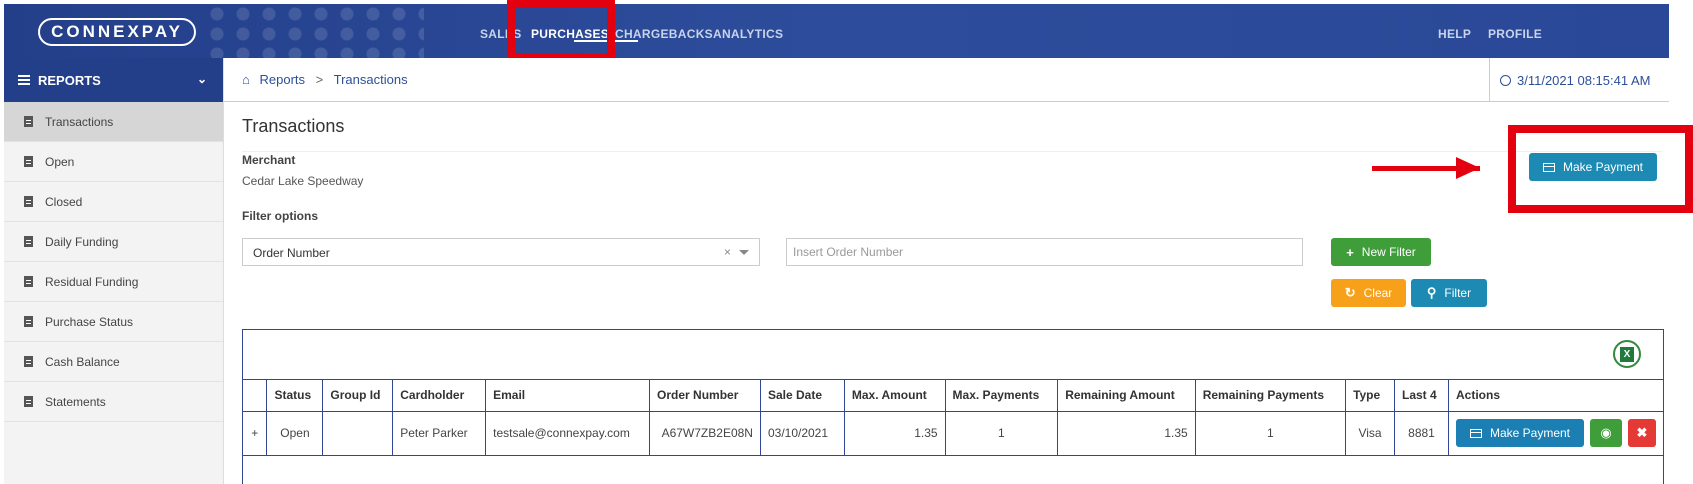  I want to click on col-expand, so click(255, 396).